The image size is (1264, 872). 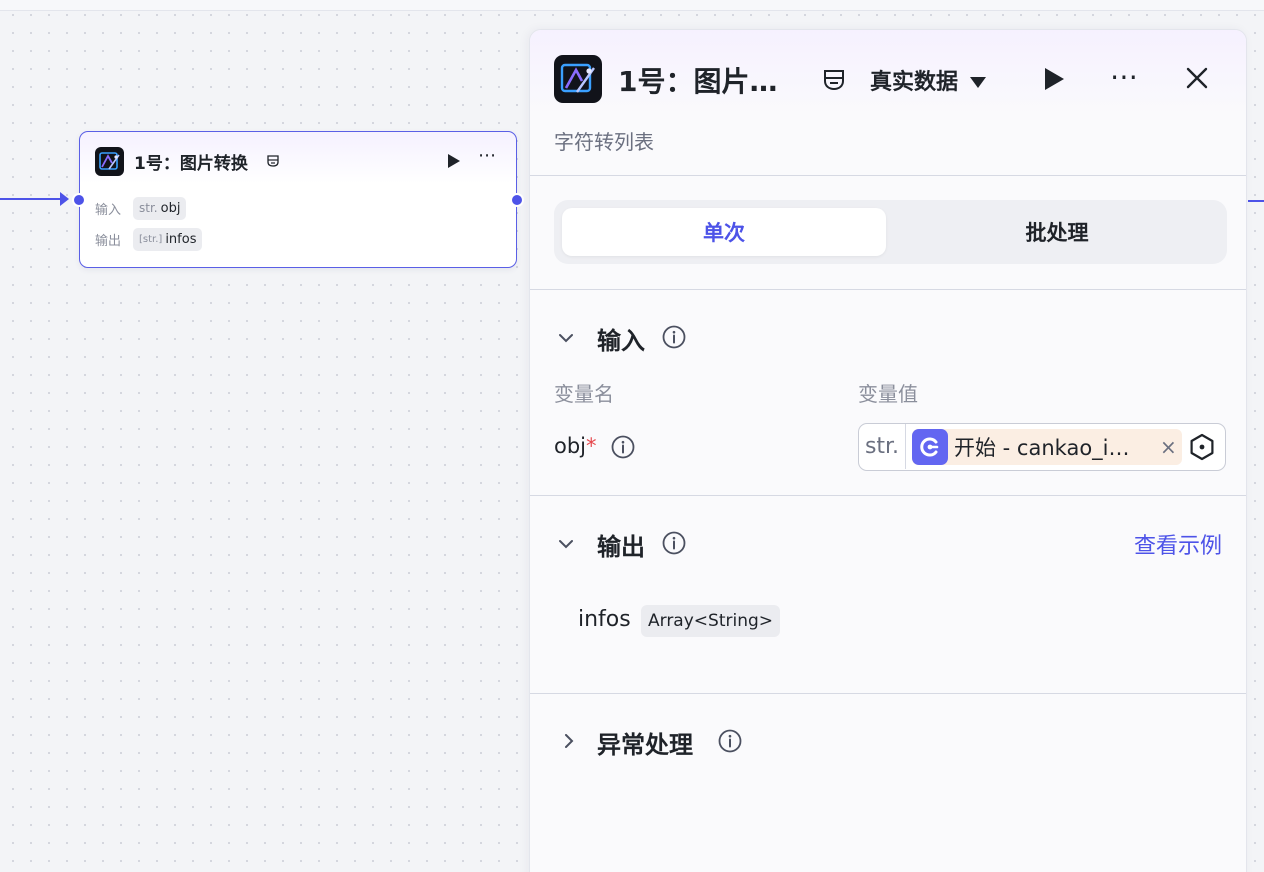 I want to click on exception-section-title: 异常处理, so click(x=645, y=742).